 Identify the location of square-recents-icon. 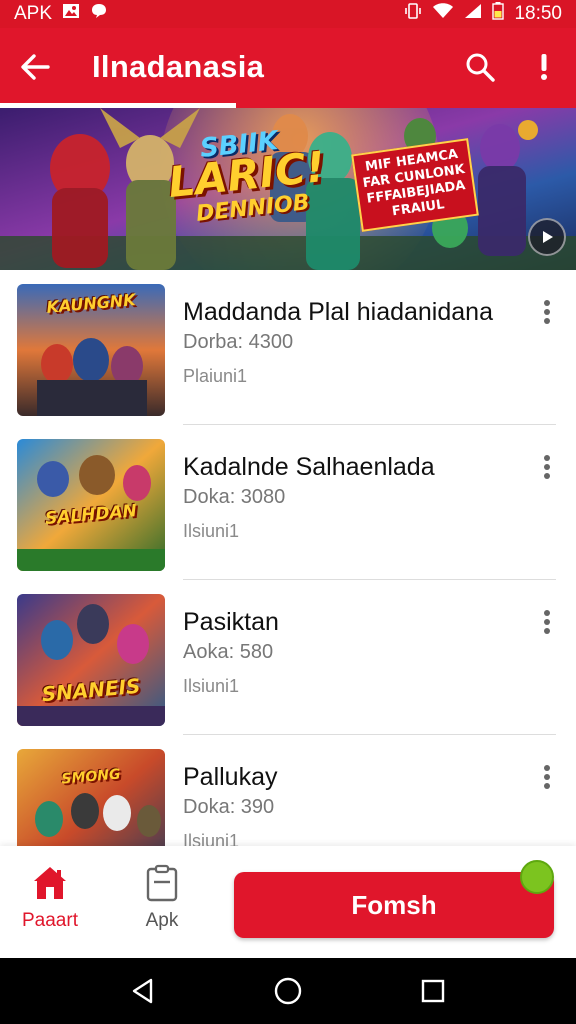
(433, 991).